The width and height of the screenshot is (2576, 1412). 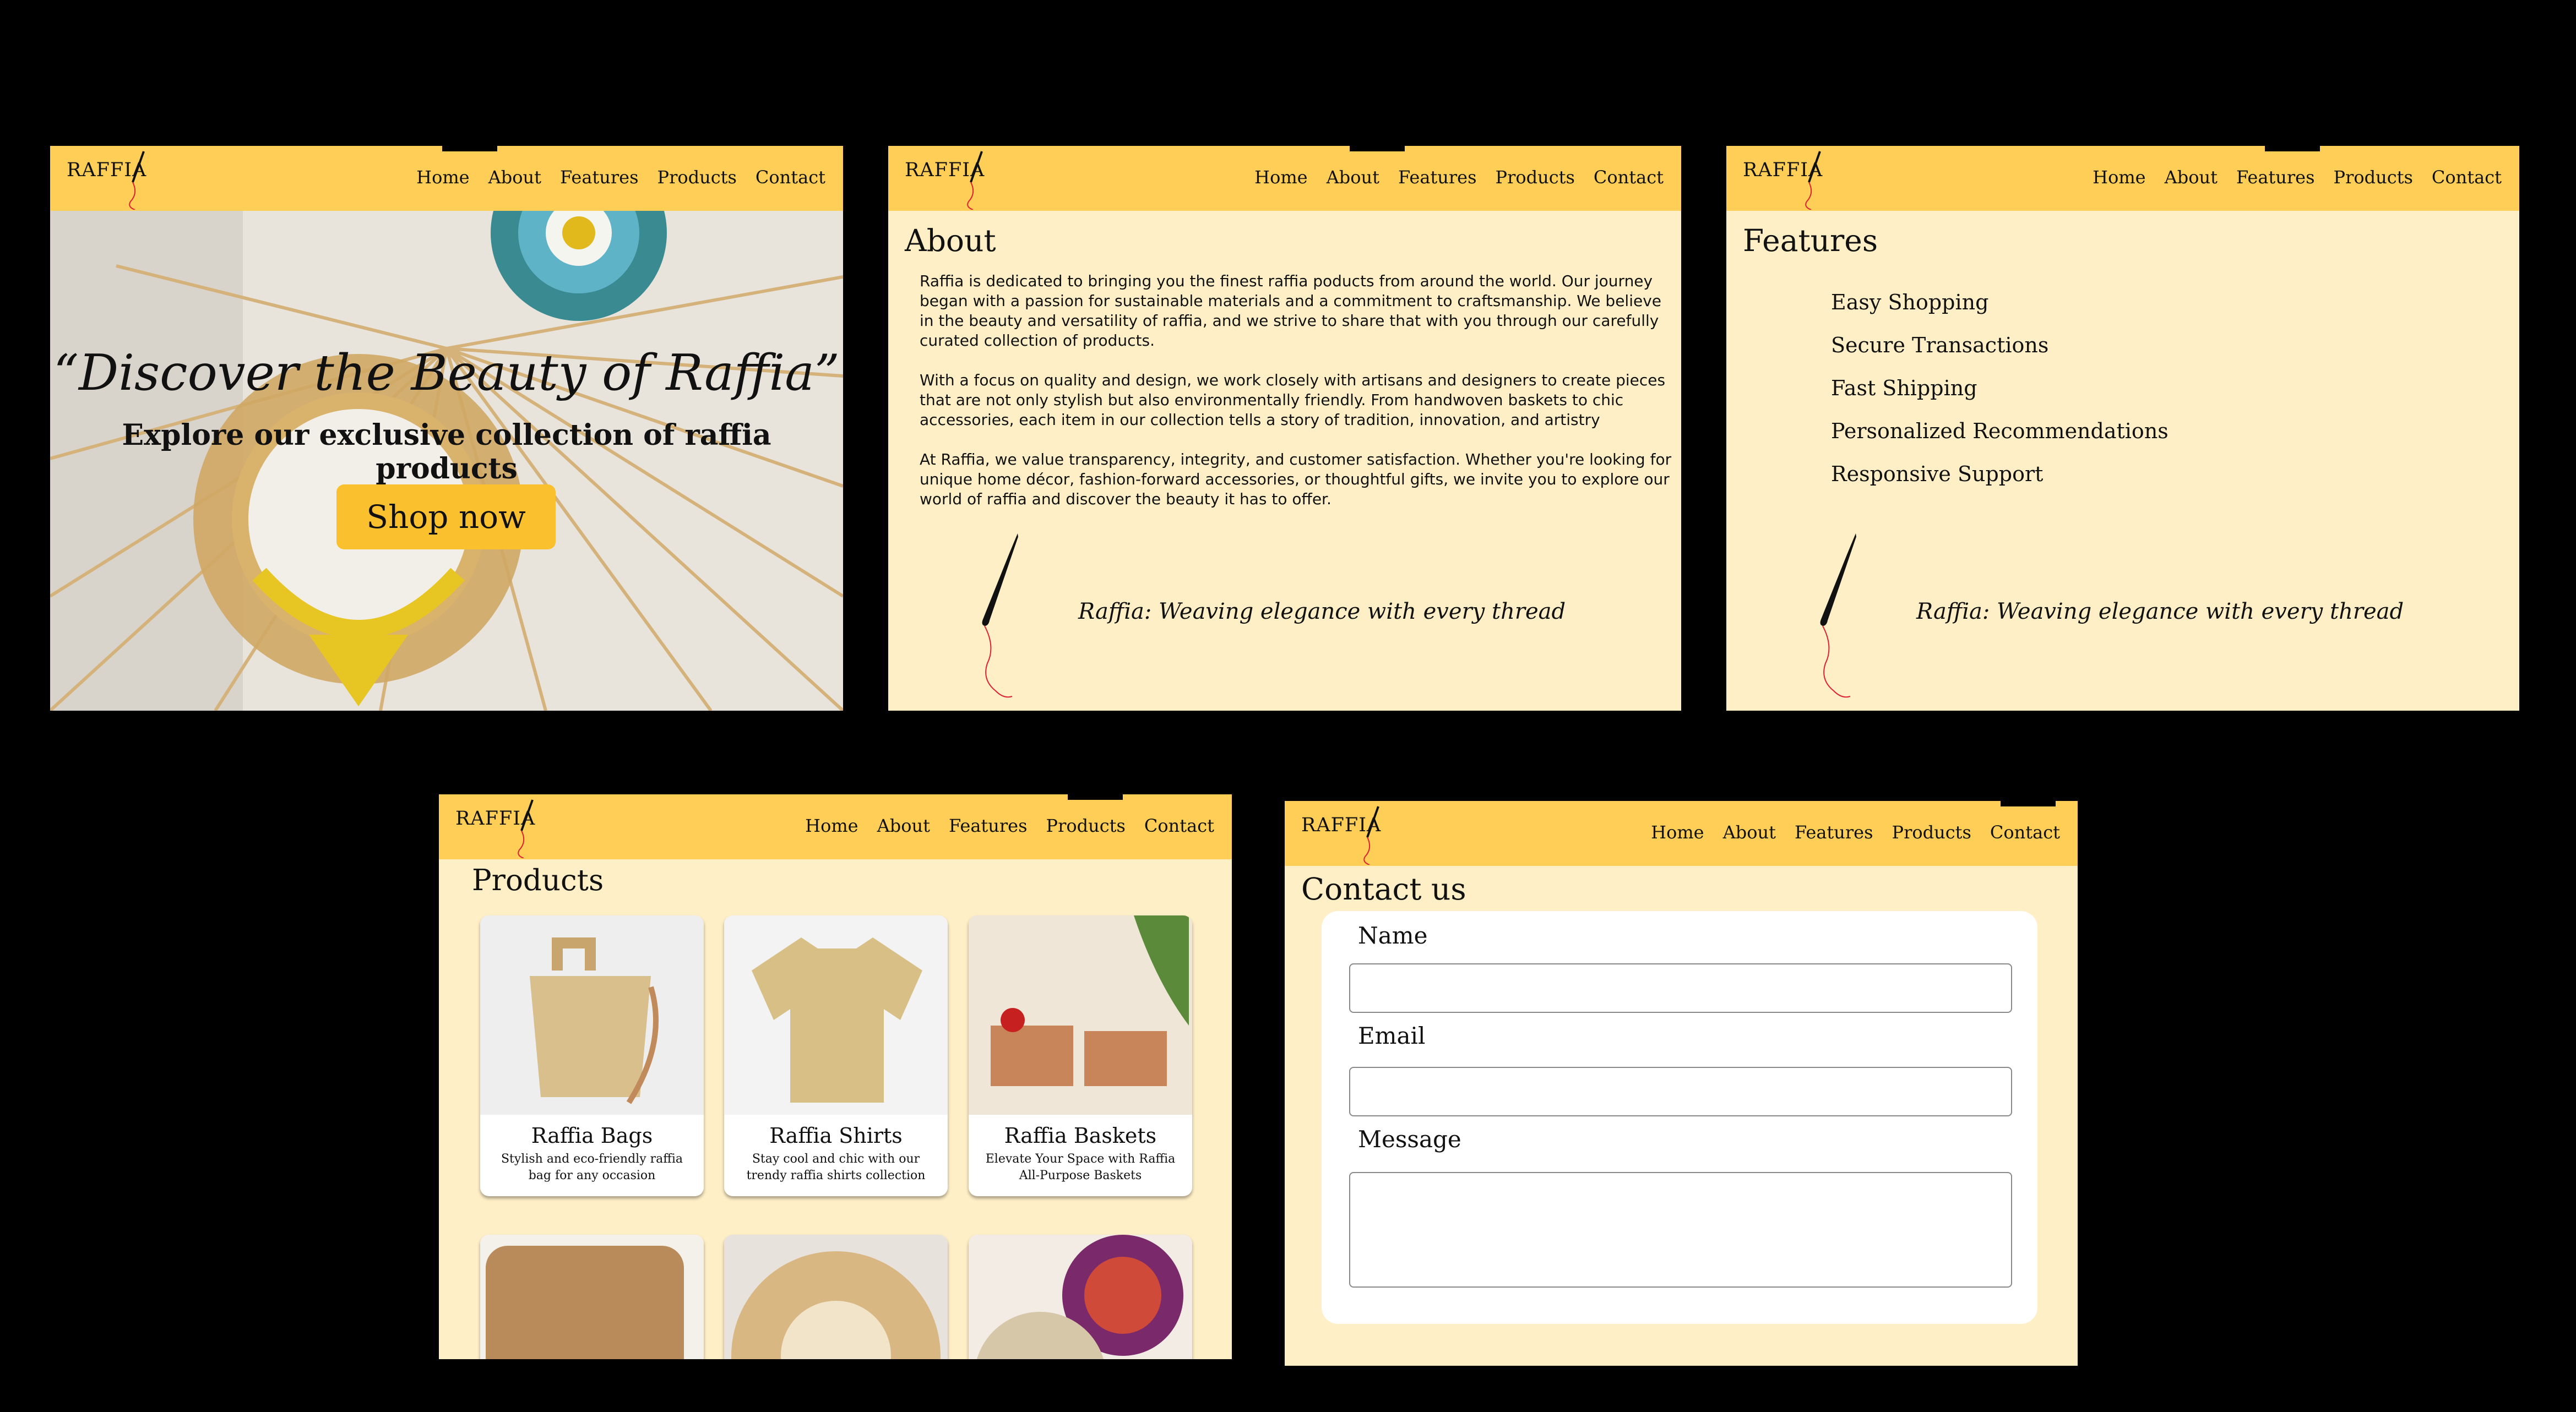 What do you see at coordinates (1393, 935) in the screenshot?
I see `name-label: Name` at bounding box center [1393, 935].